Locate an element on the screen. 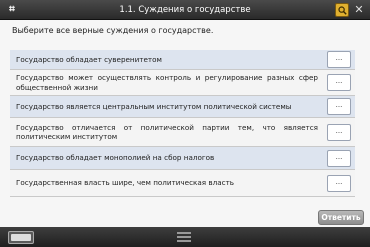  statement-text: Государство обладает суверенитетом is located at coordinates (89, 59).